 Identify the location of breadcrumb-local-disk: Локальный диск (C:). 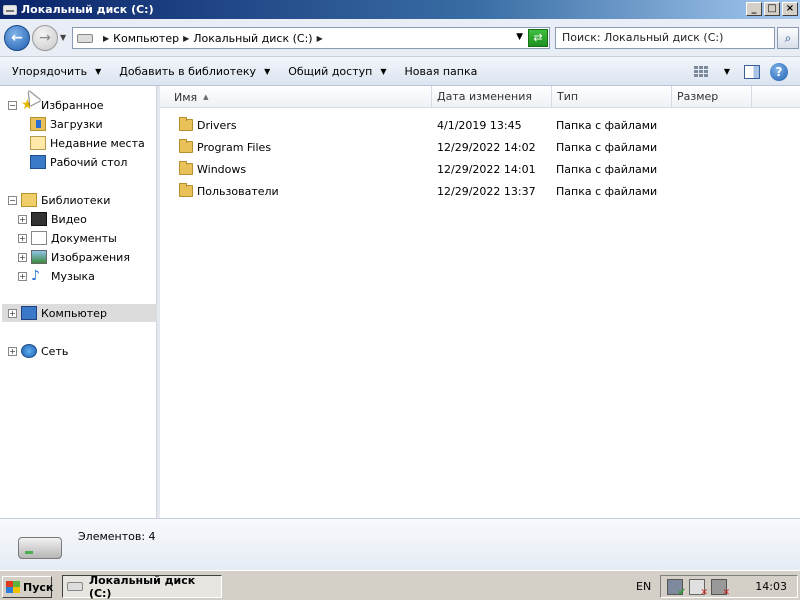
(252, 38).